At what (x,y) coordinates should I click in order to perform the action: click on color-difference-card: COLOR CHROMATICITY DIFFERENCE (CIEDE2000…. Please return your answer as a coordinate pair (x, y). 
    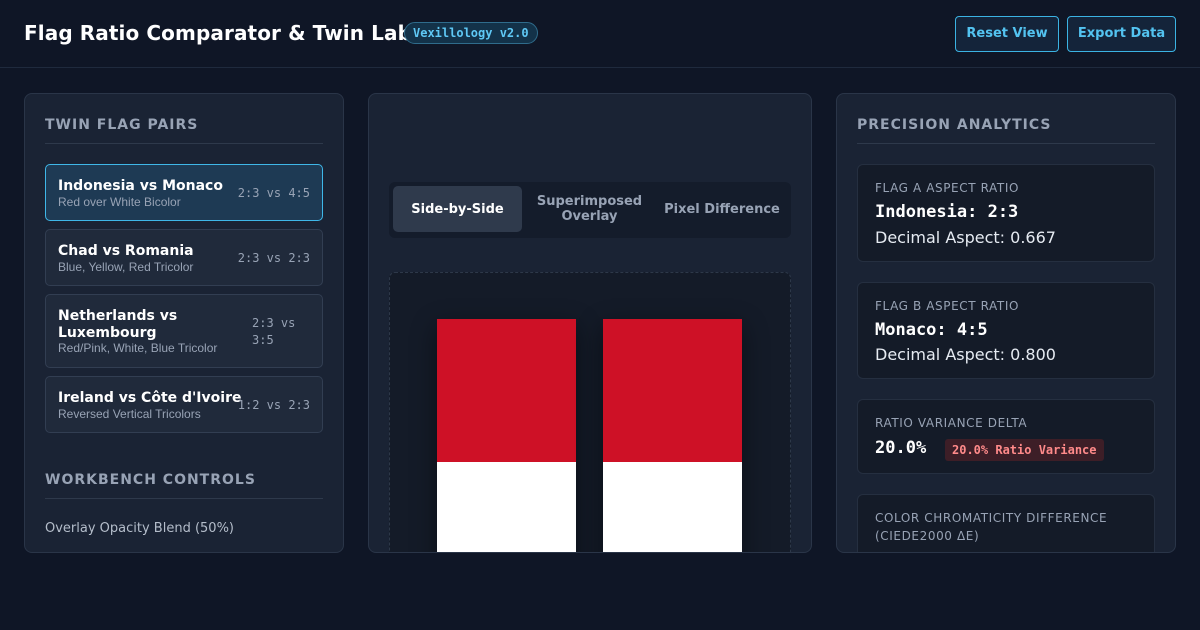
    Looking at the image, I should click on (1006, 523).